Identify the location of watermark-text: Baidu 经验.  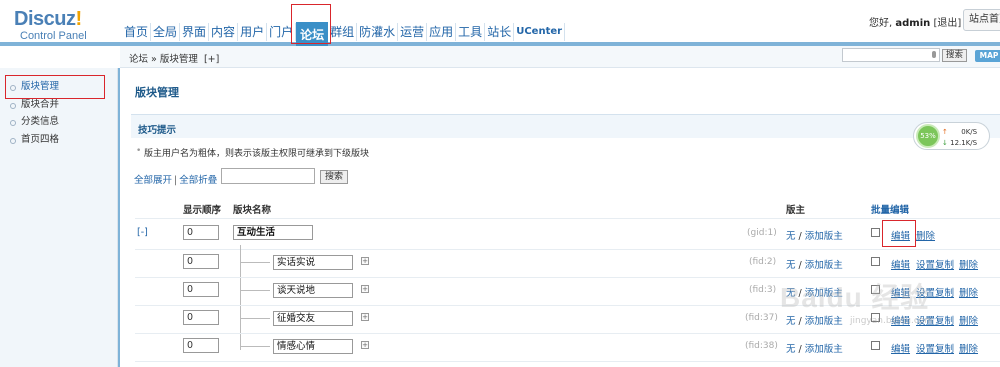
(855, 297).